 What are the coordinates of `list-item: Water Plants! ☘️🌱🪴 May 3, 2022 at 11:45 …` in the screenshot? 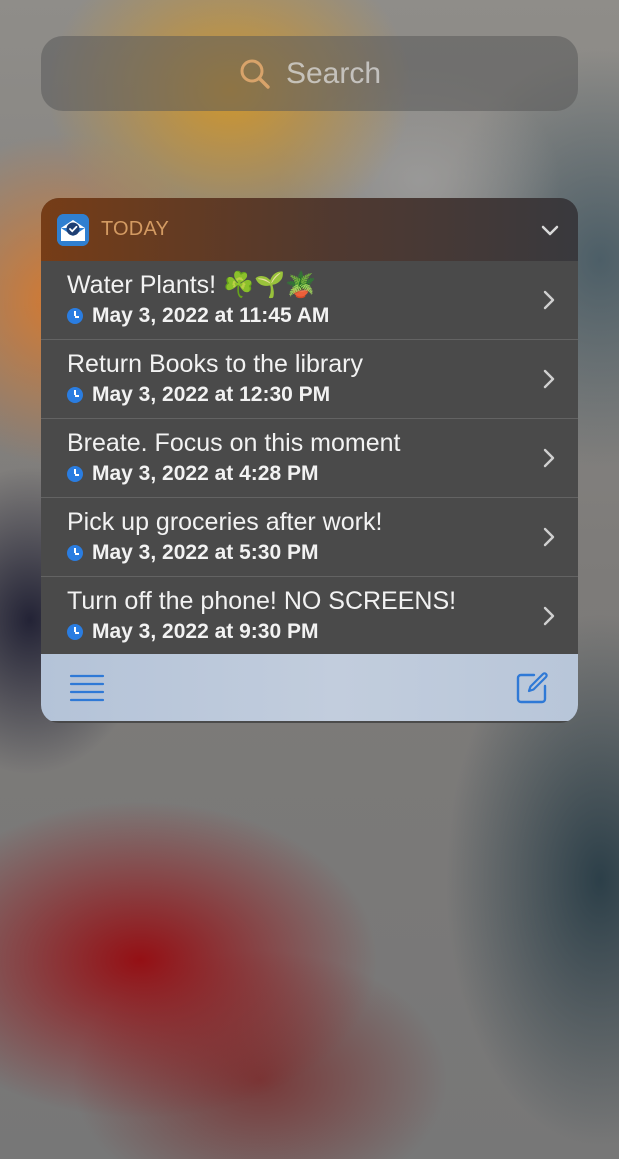 It's located at (309, 300).